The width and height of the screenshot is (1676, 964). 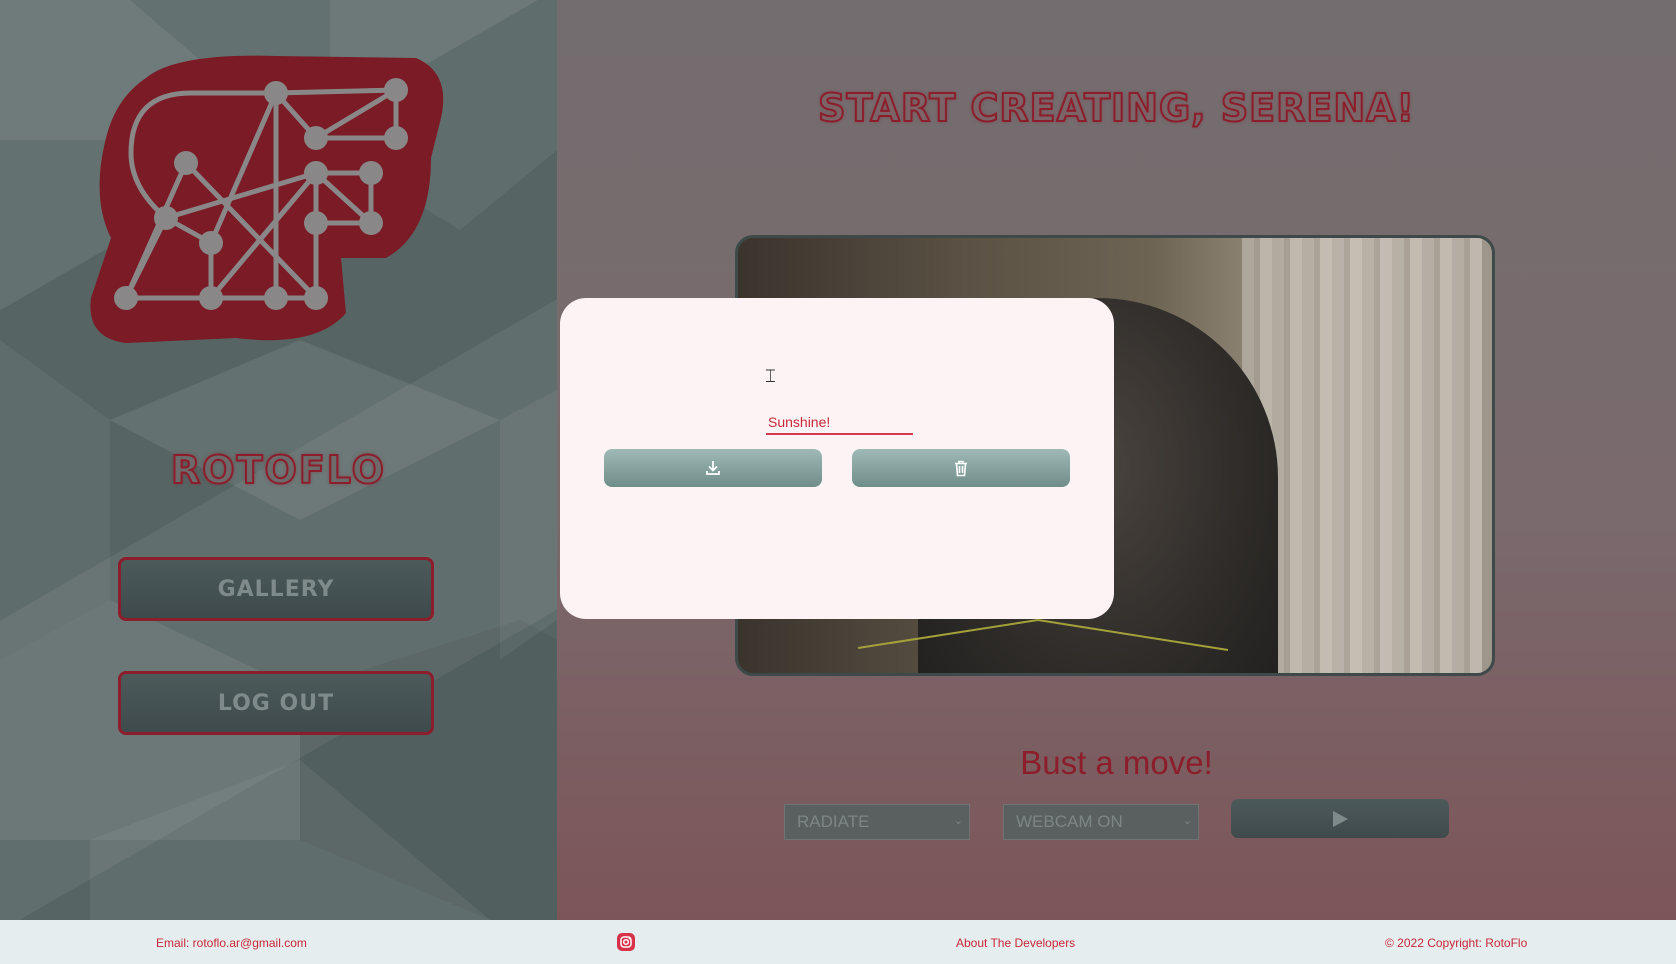 I want to click on instagram-icon, so click(x=626, y=942).